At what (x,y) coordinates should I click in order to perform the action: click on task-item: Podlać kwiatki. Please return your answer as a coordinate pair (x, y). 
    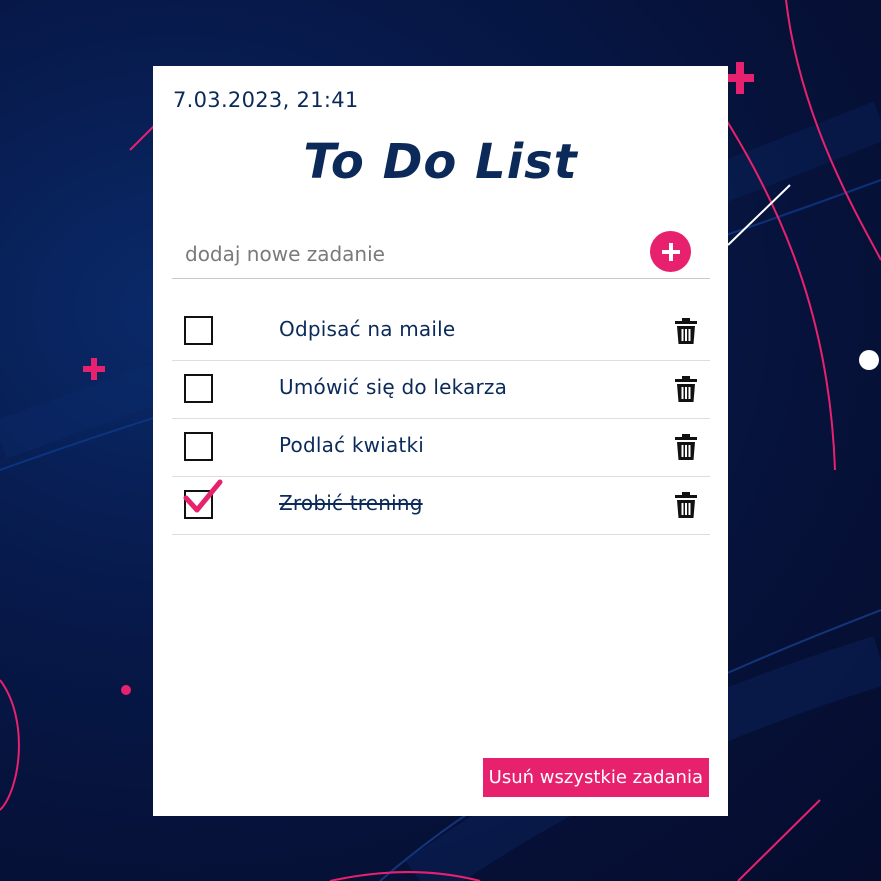
    Looking at the image, I should click on (441, 448).